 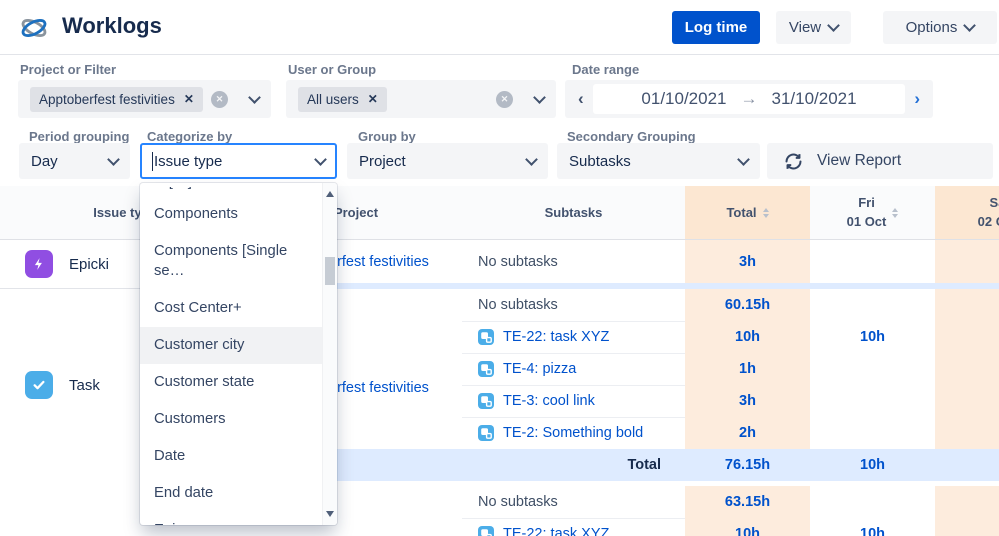 I want to click on view-report-label: View Report, so click(x=859, y=160).